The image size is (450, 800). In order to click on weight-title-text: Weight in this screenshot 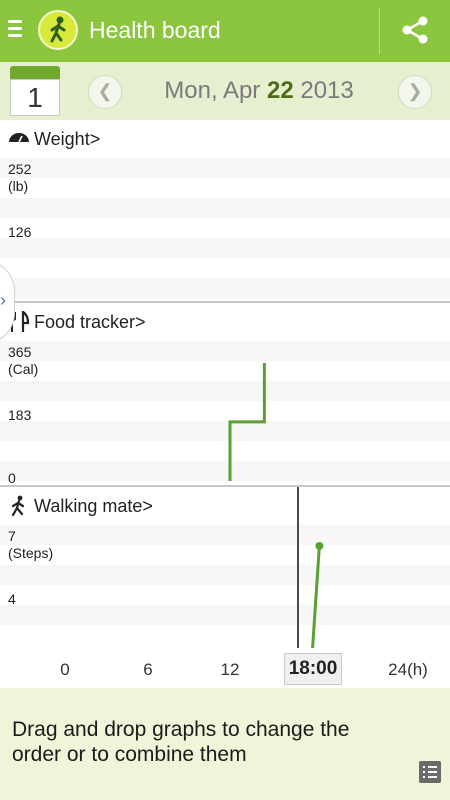, I will do `click(62, 139)`.